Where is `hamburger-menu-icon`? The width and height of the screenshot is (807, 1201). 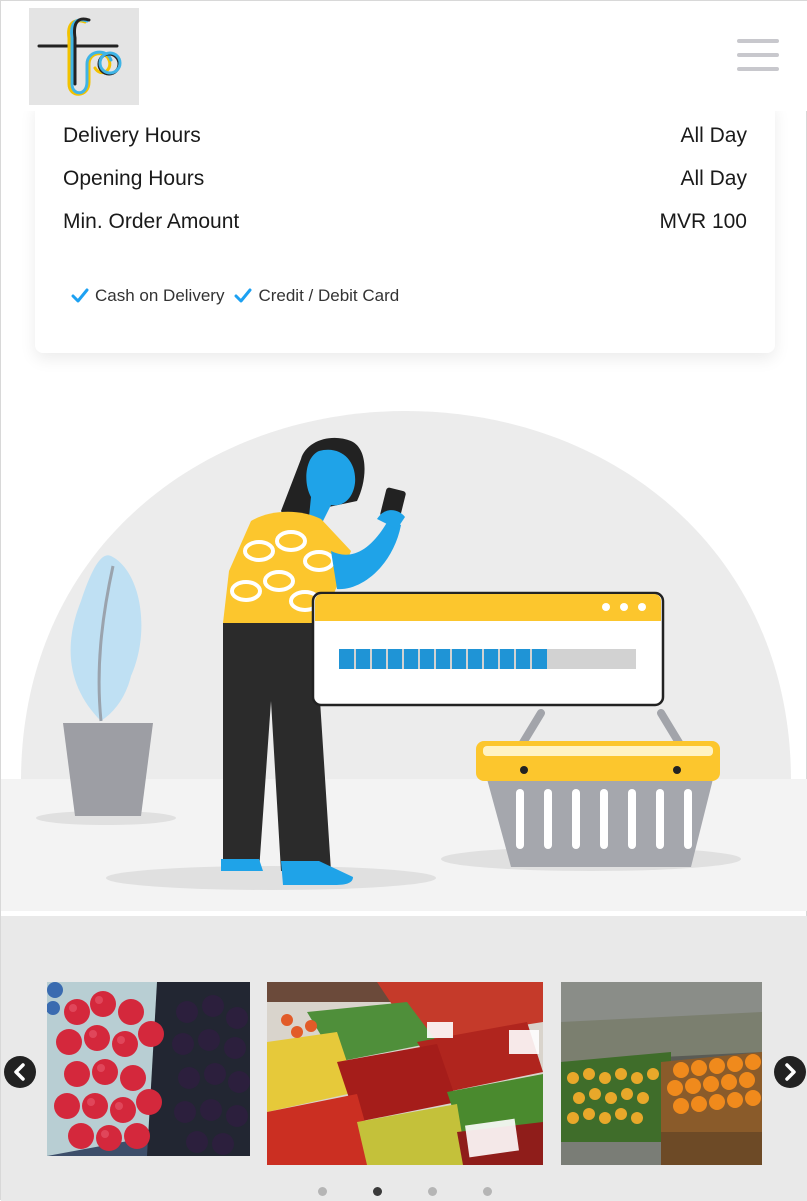
hamburger-menu-icon is located at coordinates (758, 55).